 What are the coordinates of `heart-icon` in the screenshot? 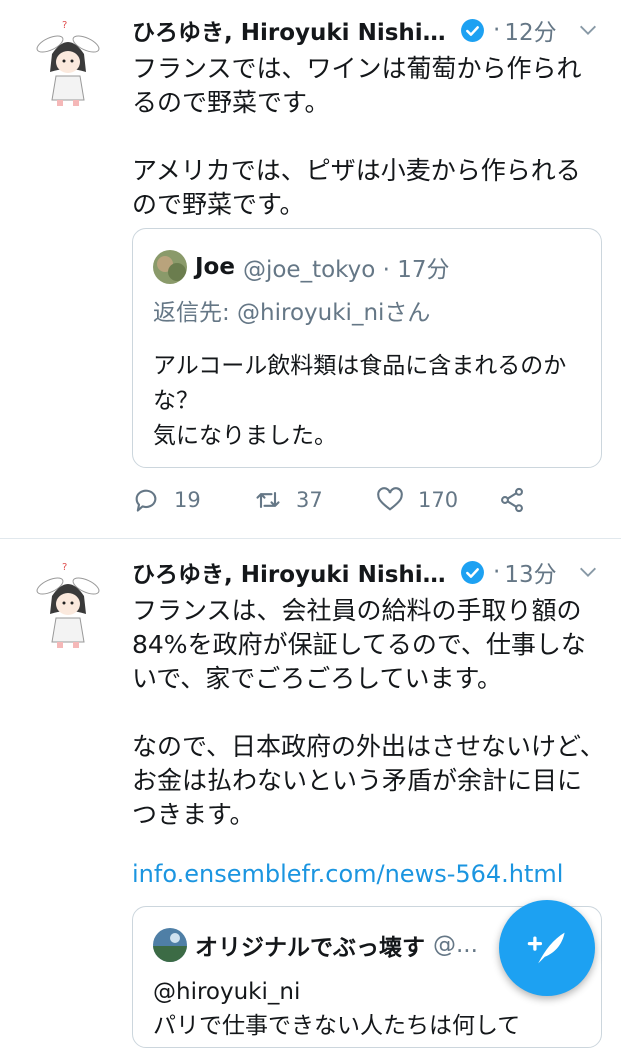 It's located at (390, 499).